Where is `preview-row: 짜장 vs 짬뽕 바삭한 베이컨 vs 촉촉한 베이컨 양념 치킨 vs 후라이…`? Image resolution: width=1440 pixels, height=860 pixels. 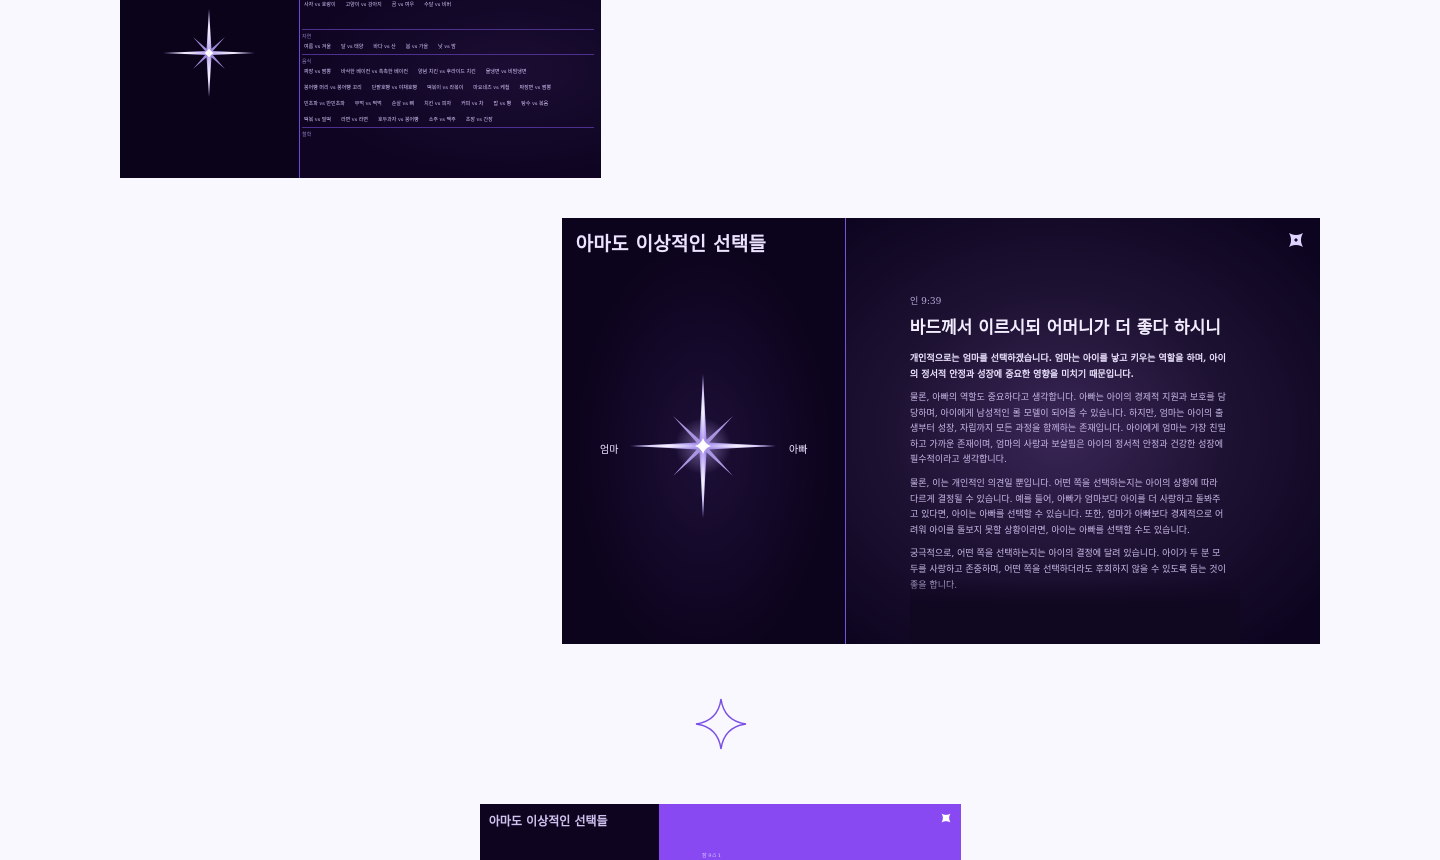 preview-row: 짜장 vs 짬뽕 바삭한 베이컨 vs 촉촉한 베이컨 양념 치킨 vs 후라이… is located at coordinates (448, 71).